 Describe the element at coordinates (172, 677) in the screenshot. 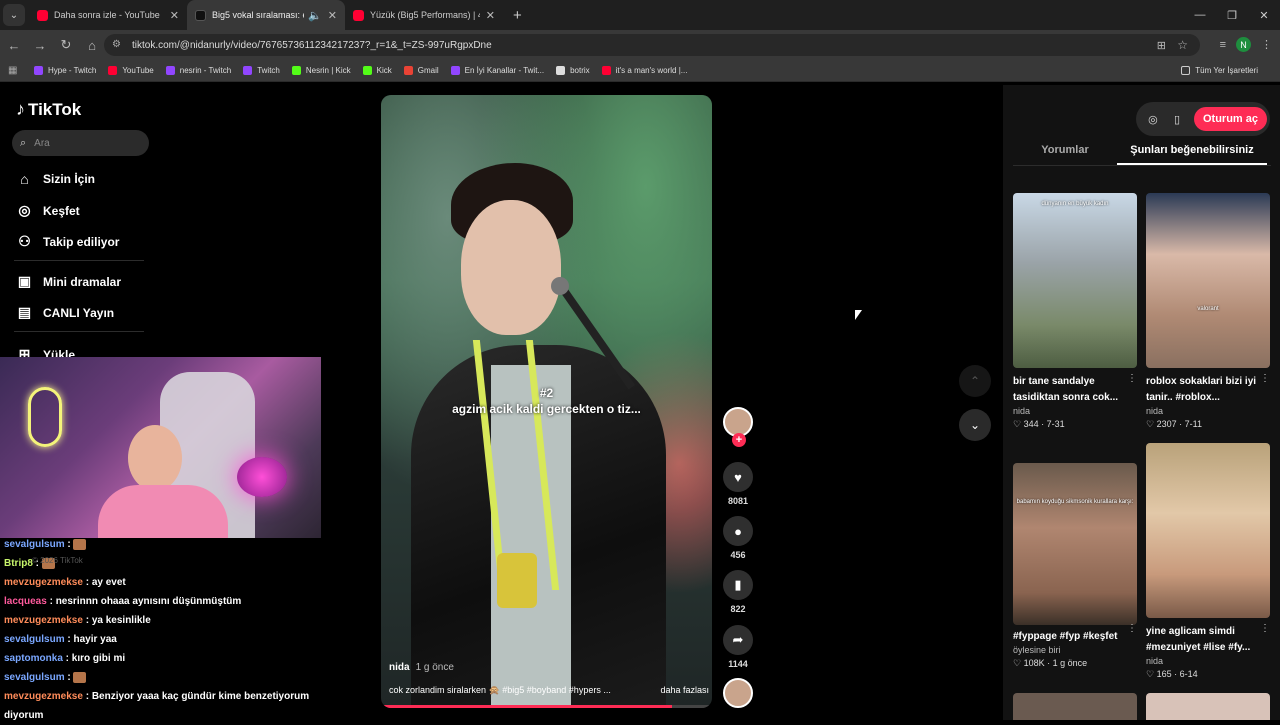

I see `chat-message: sevalgulsum :` at that location.